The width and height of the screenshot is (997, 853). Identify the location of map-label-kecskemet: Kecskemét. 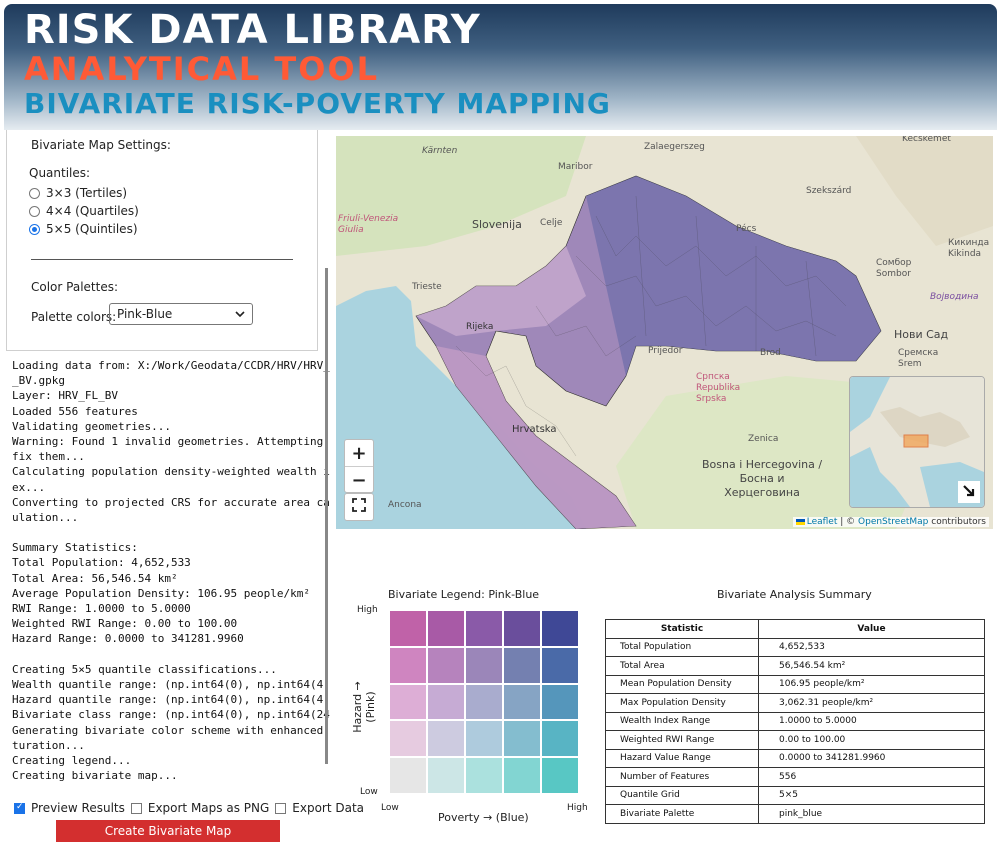
(926, 140).